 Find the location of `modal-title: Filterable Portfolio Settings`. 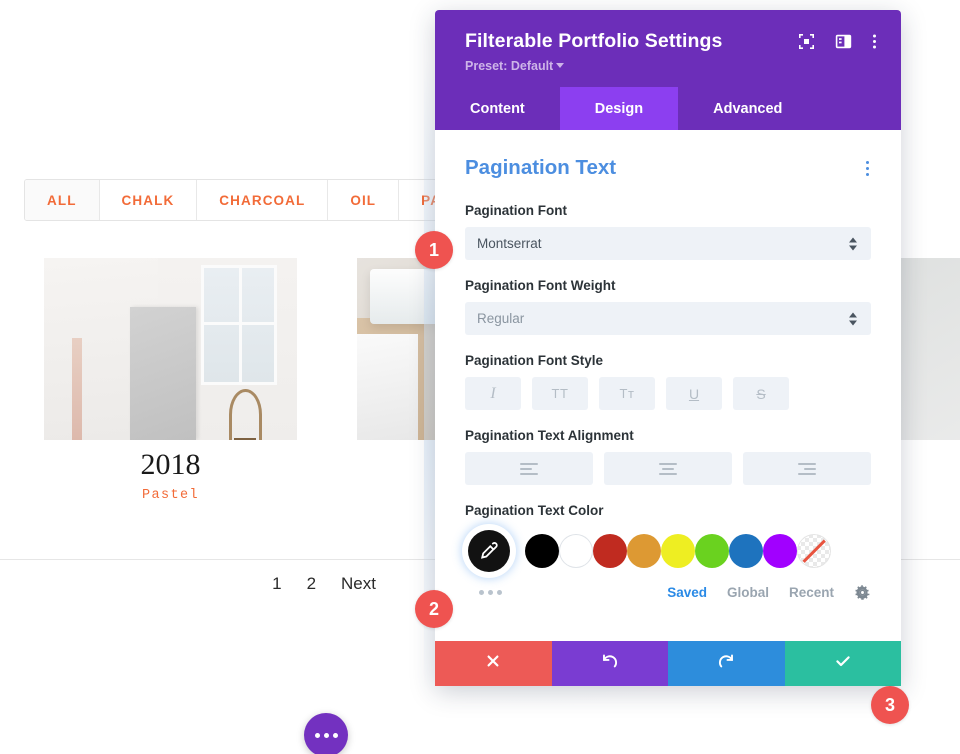

modal-title: Filterable Portfolio Settings is located at coordinates (594, 41).